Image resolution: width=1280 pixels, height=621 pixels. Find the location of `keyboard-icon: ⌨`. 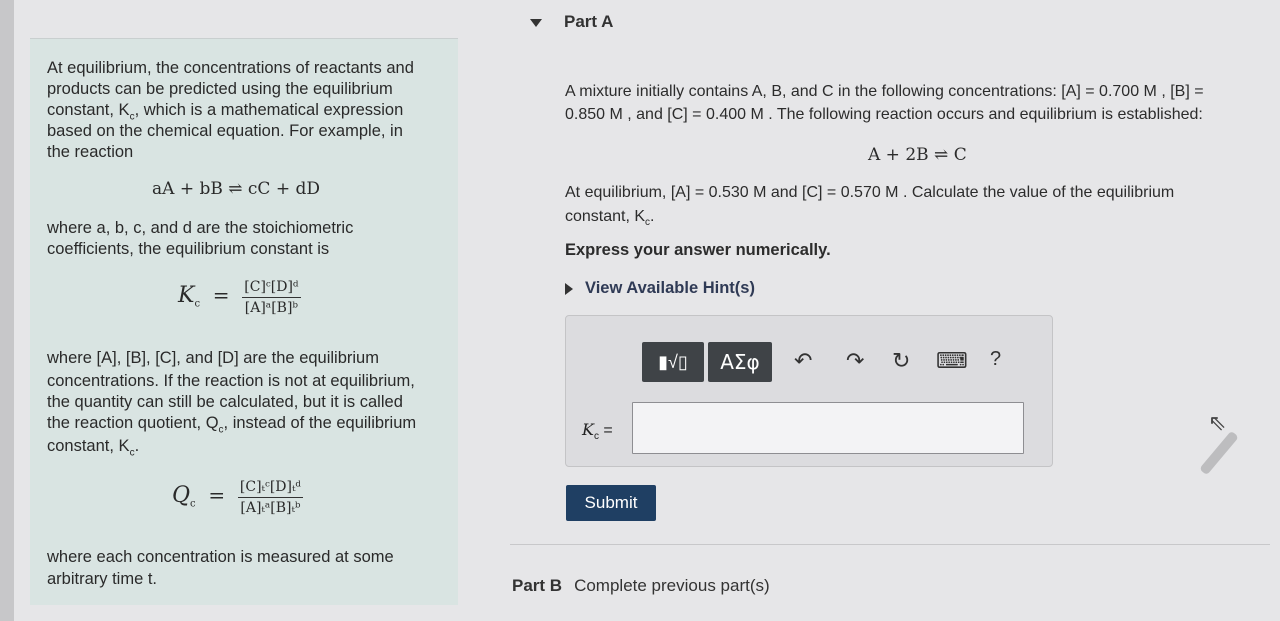

keyboard-icon: ⌨ is located at coordinates (952, 361).